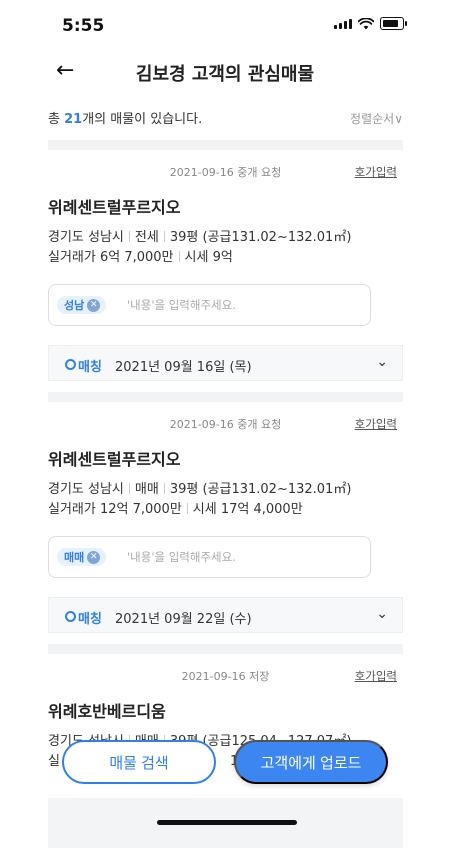  What do you see at coordinates (366, 23) in the screenshot?
I see `wifi-icon` at bounding box center [366, 23].